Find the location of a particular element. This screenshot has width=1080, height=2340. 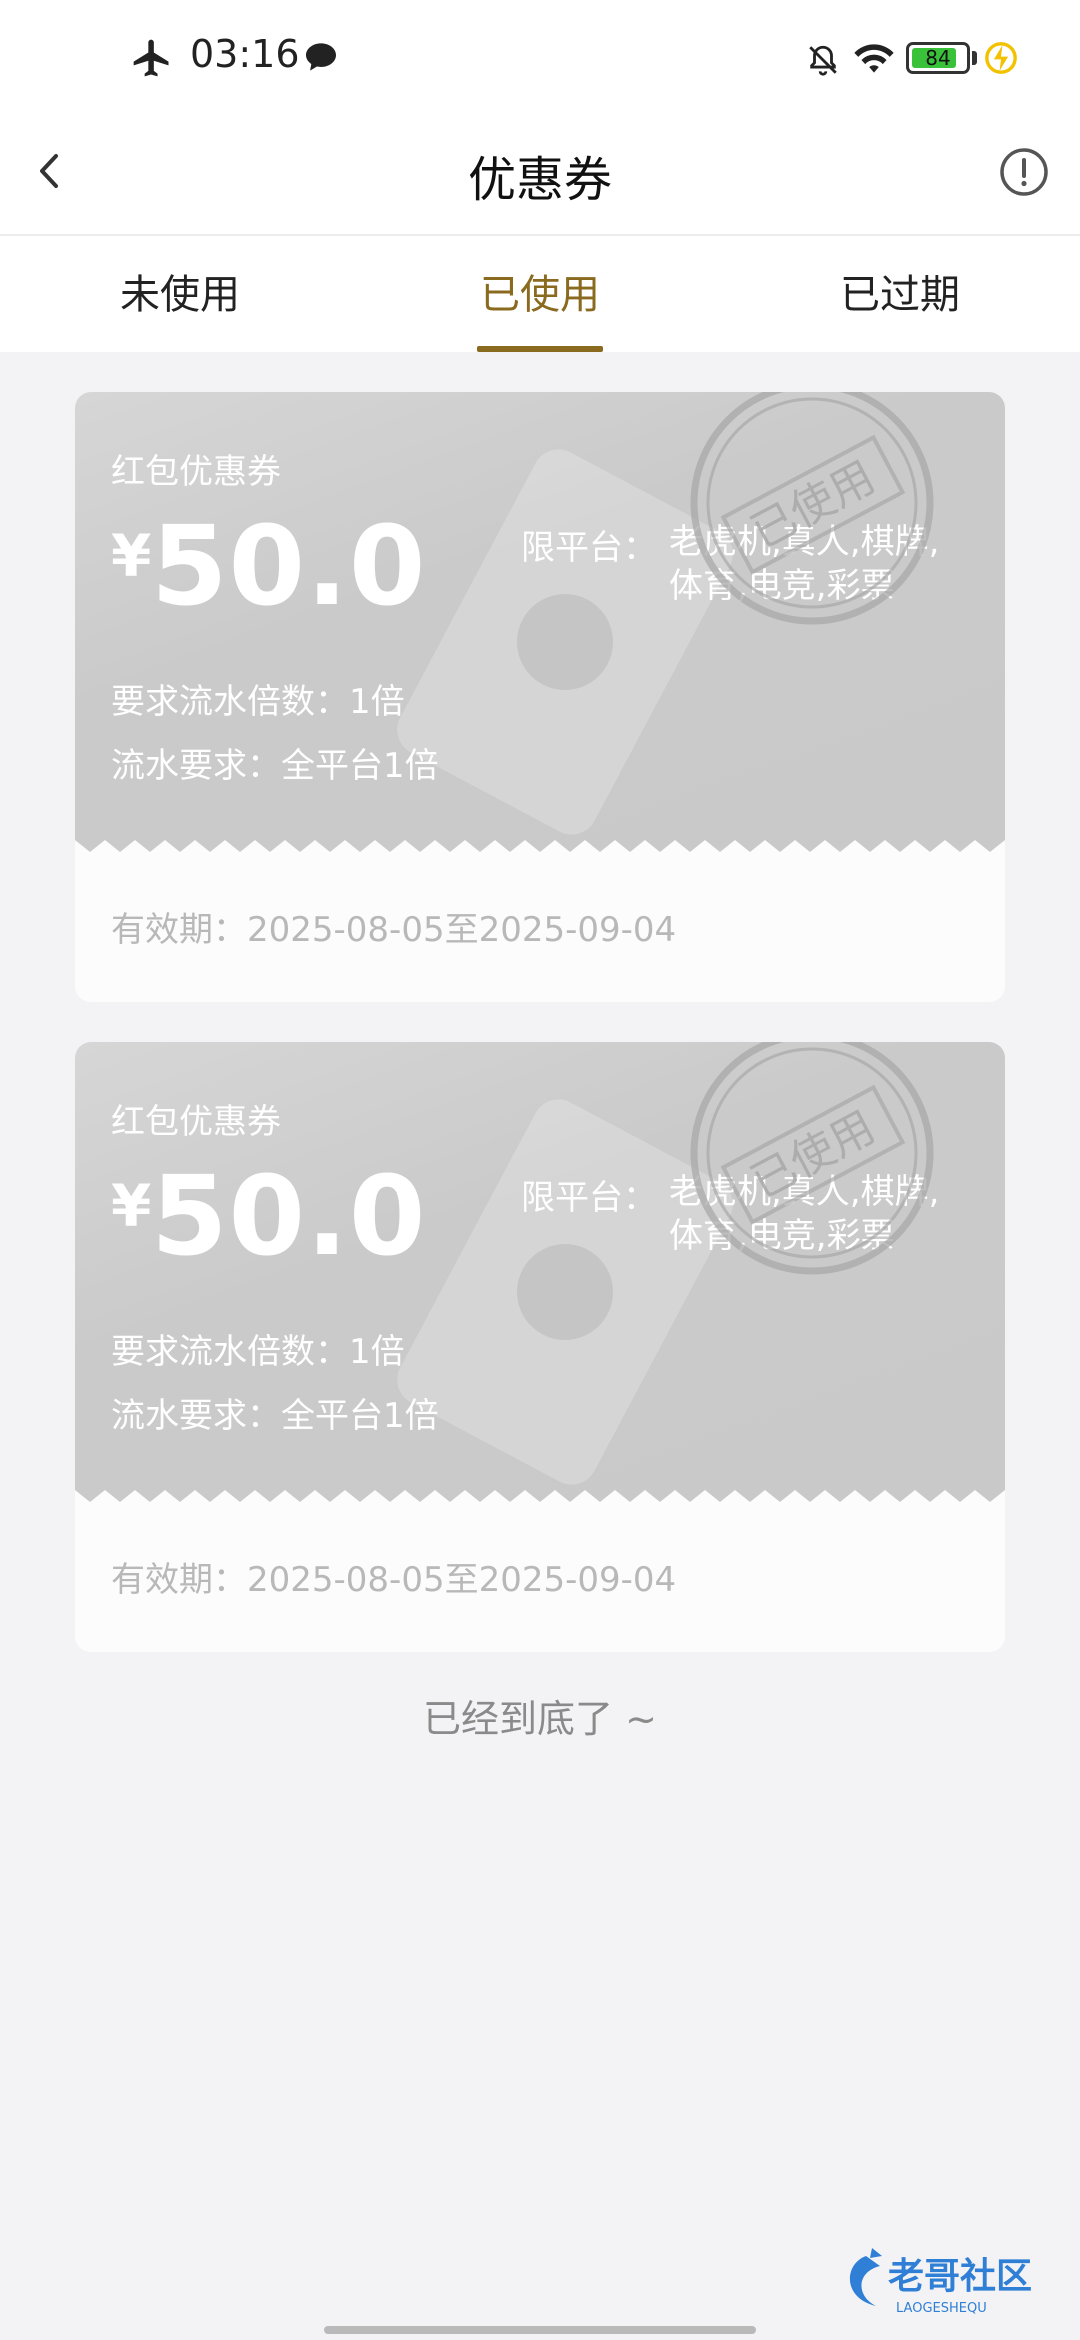

info-circle-icon is located at coordinates (1024, 172).